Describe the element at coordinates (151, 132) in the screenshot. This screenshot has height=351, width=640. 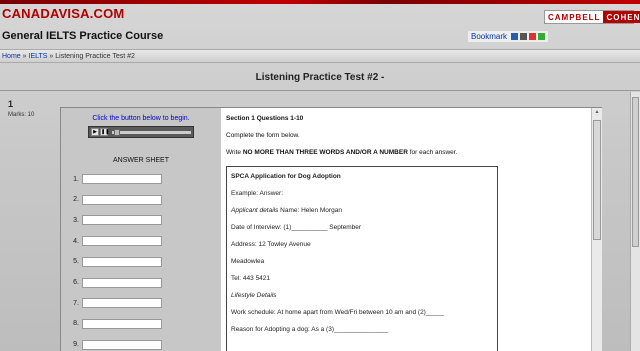
I see `audio-seek-bar` at that location.